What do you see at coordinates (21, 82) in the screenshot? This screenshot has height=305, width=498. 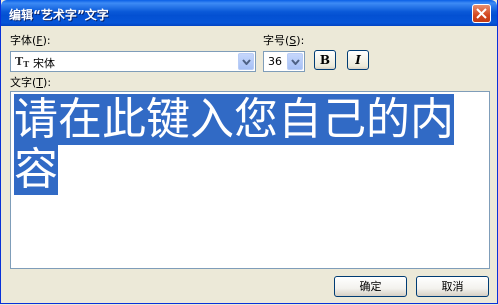 I see `text-label-text: 文字` at bounding box center [21, 82].